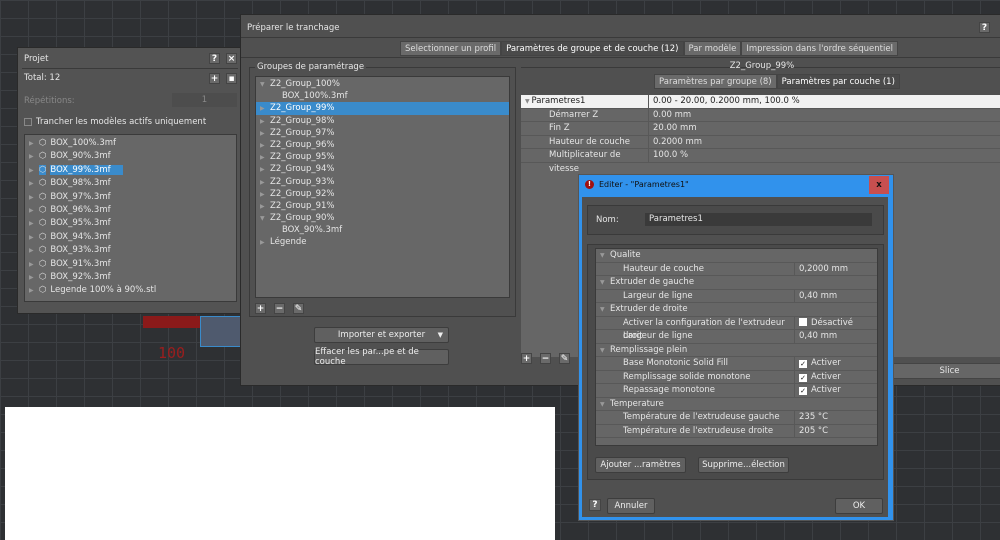  Describe the element at coordinates (382, 218) in the screenshot. I see `group-tree-item: ▼ Z2_Group_90%` at that location.